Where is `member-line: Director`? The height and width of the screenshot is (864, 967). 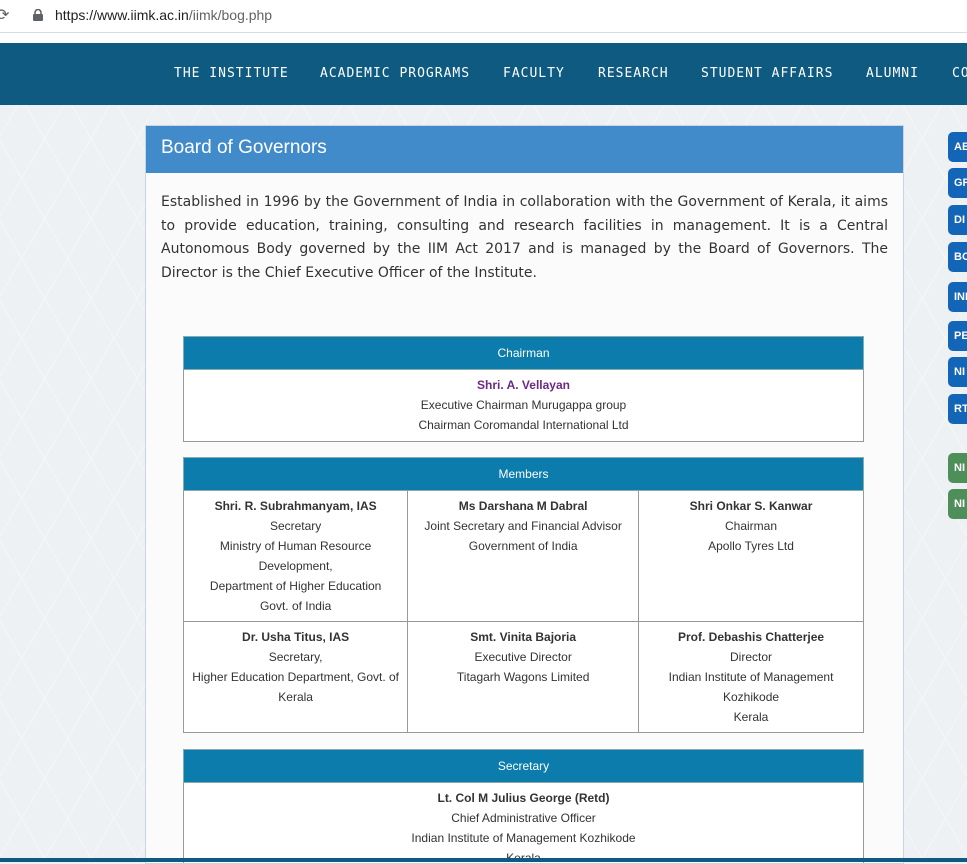 member-line: Director is located at coordinates (751, 657).